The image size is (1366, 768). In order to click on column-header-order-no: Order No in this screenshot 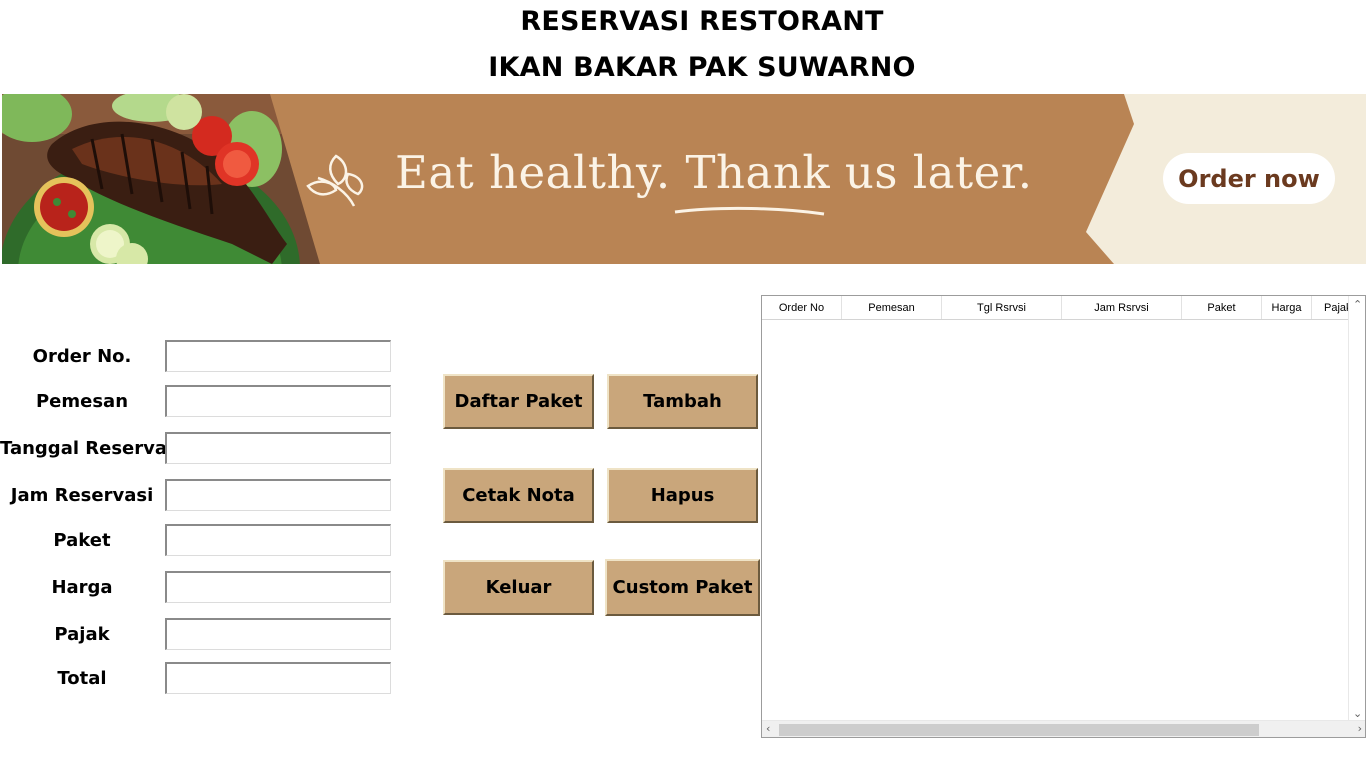, I will do `click(802, 307)`.